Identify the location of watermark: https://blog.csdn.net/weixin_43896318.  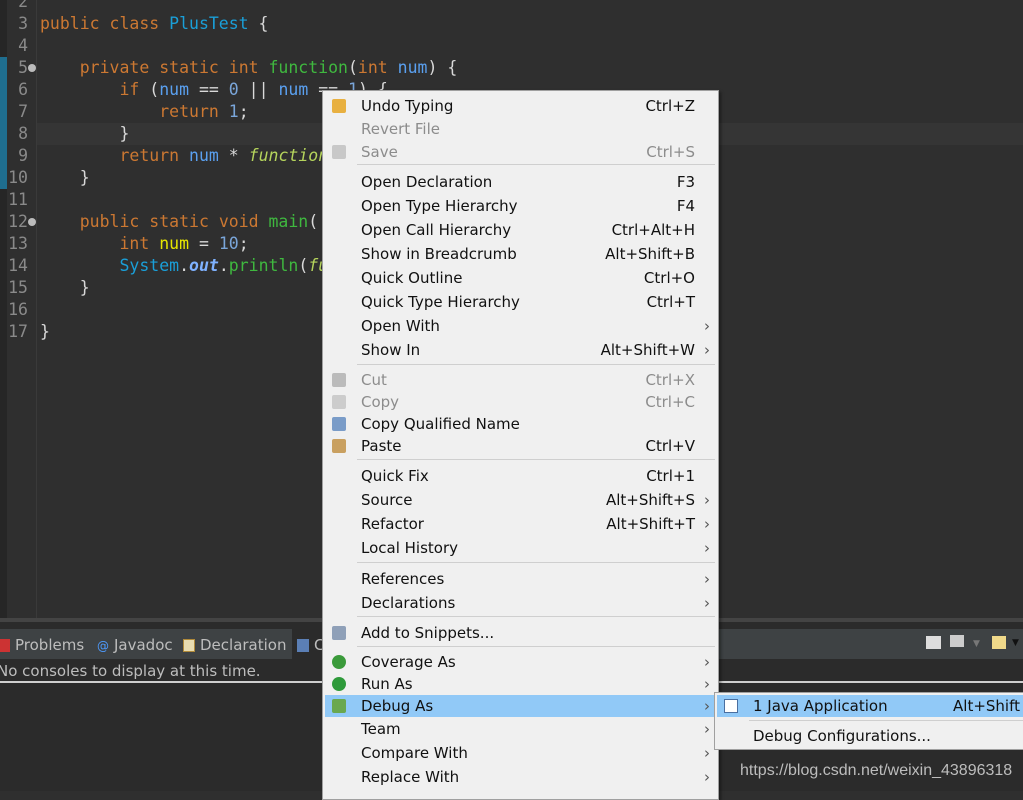
(876, 770).